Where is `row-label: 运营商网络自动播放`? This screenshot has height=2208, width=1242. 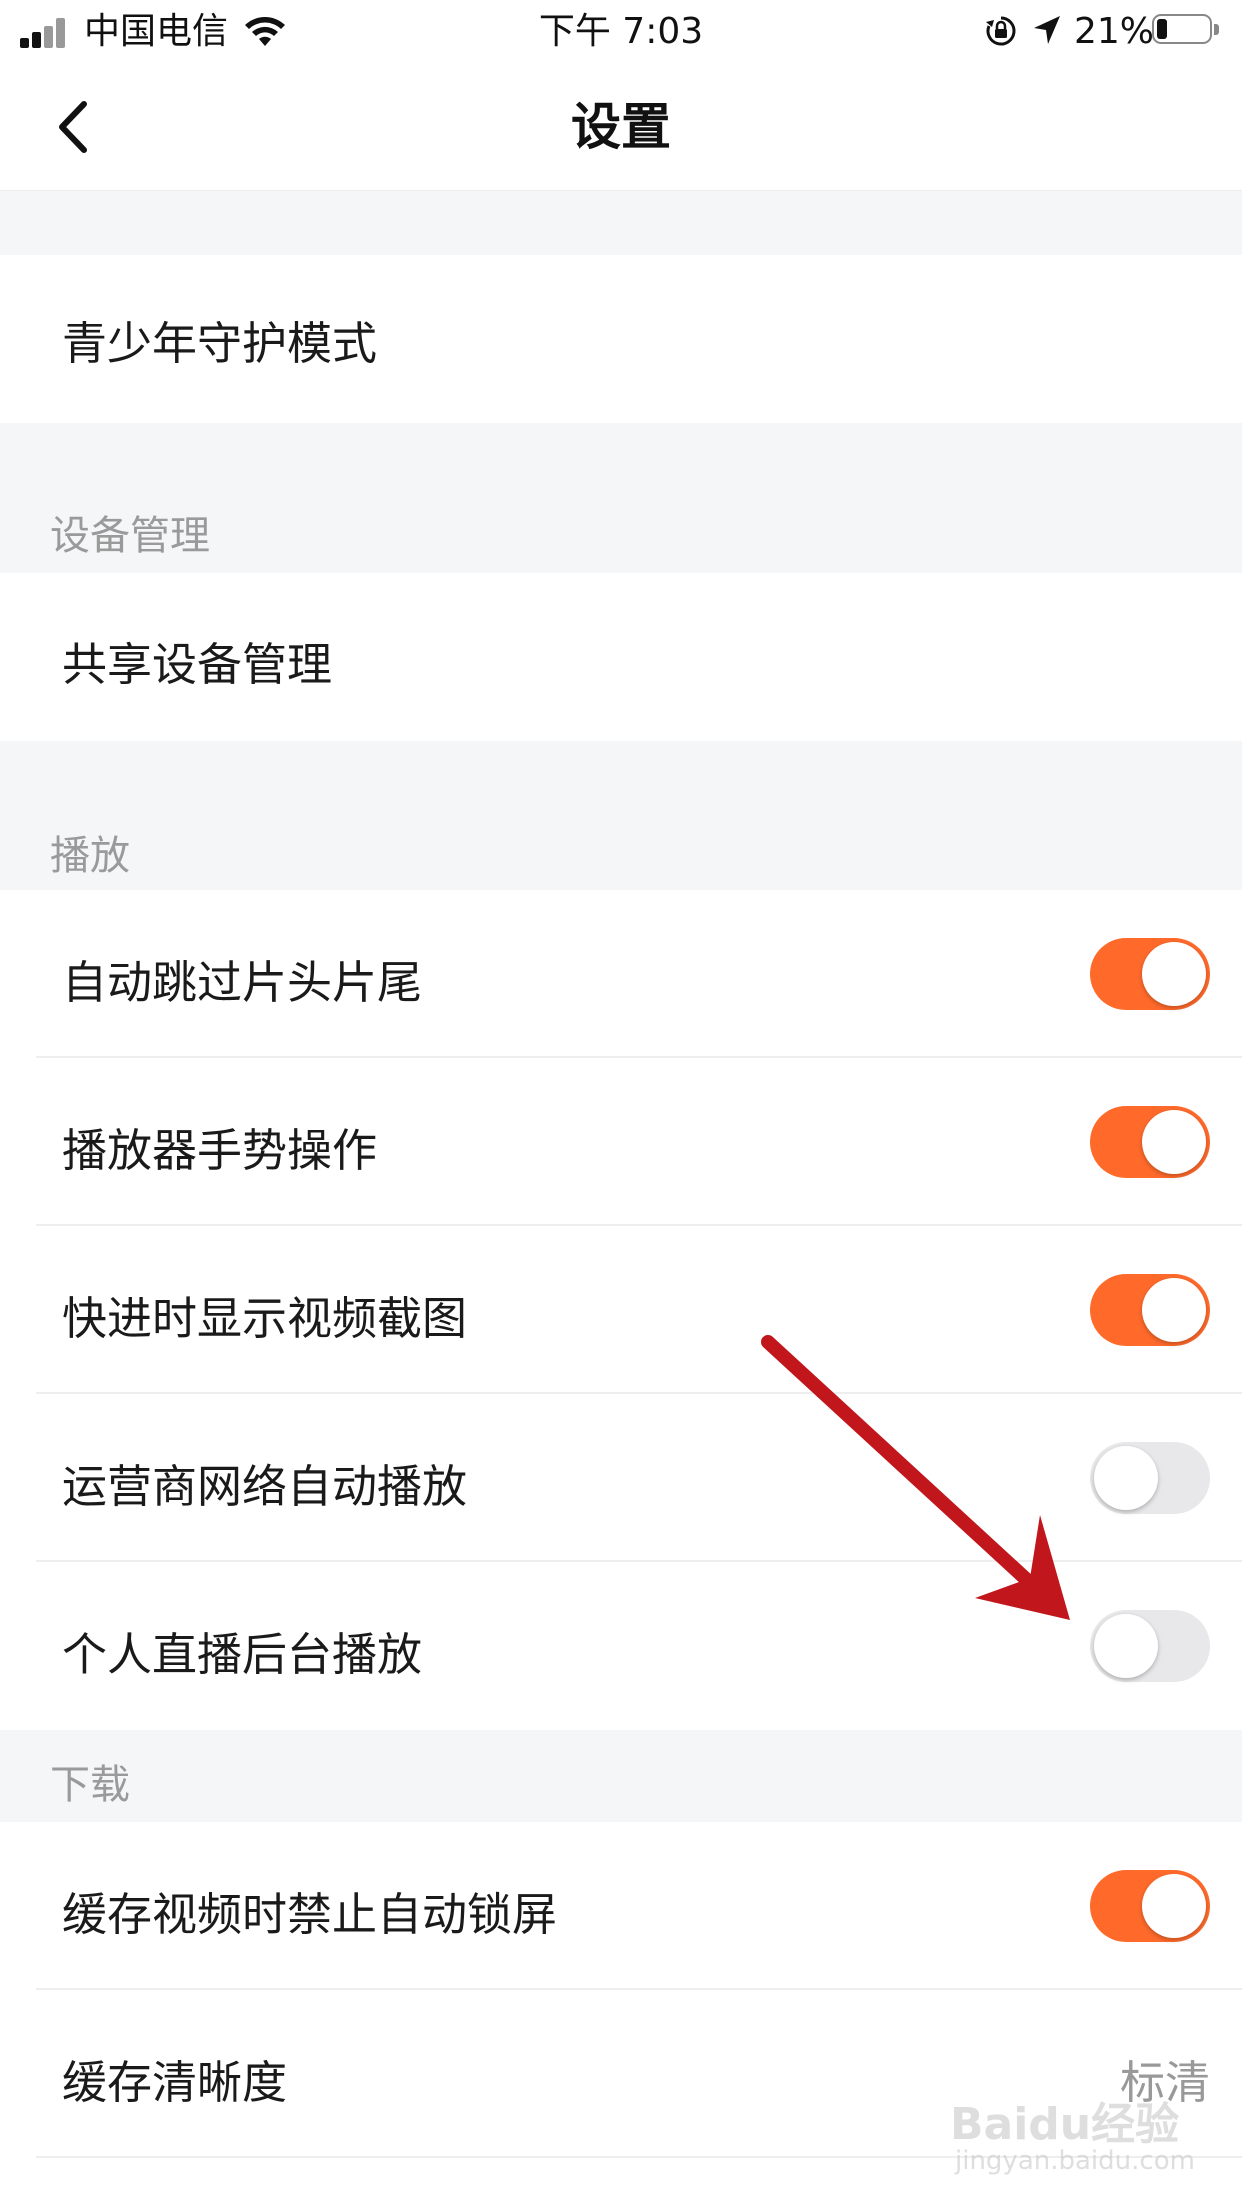 row-label: 运营商网络自动播放 is located at coordinates (265, 1486).